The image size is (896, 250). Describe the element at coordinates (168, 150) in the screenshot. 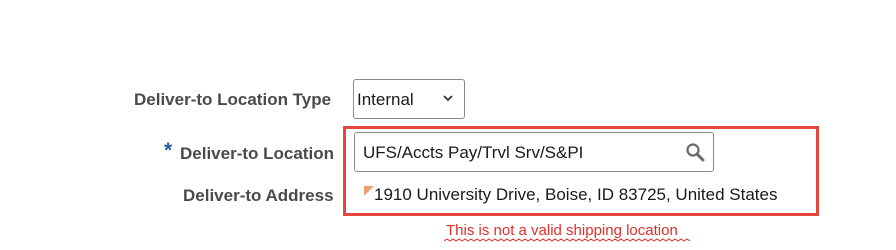

I see `required-indicator: *` at that location.